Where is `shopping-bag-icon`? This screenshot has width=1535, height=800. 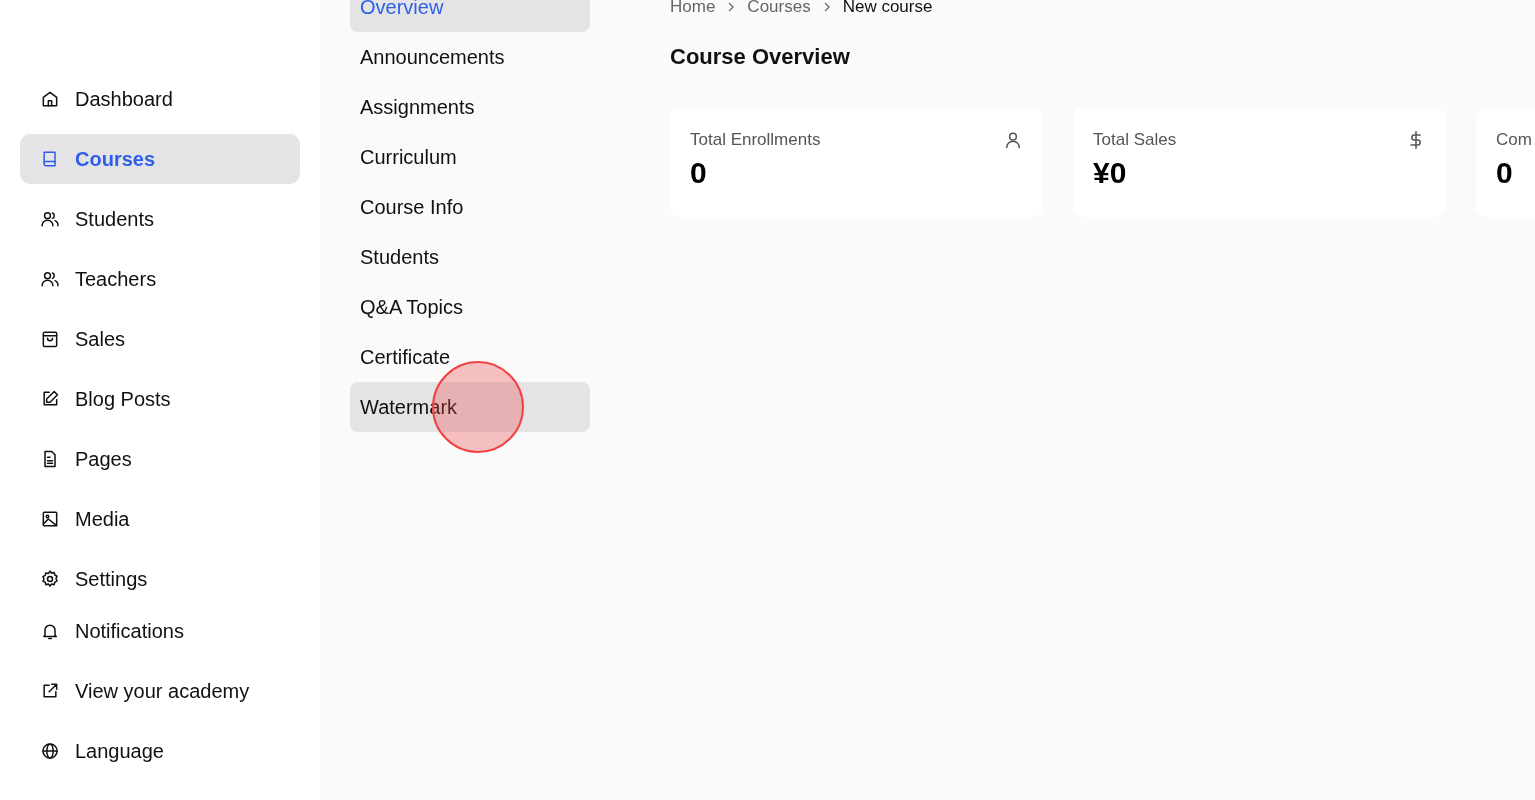 shopping-bag-icon is located at coordinates (50, 339).